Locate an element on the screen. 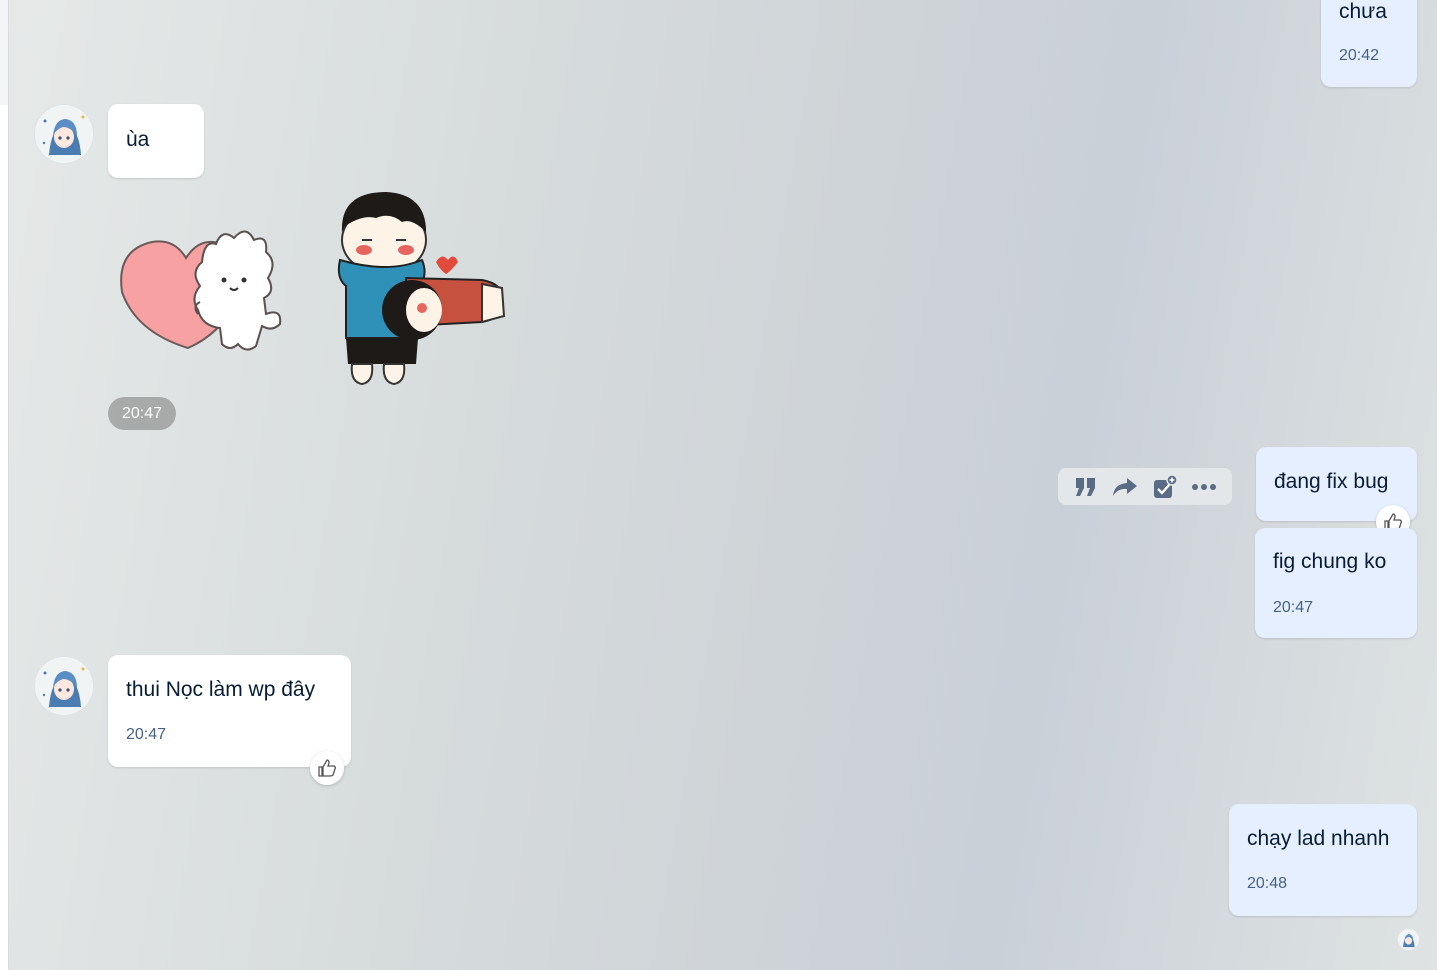 This screenshot has height=970, width=1437. message-bubble-outgoing: fig chung ko 20:47 is located at coordinates (1336, 583).